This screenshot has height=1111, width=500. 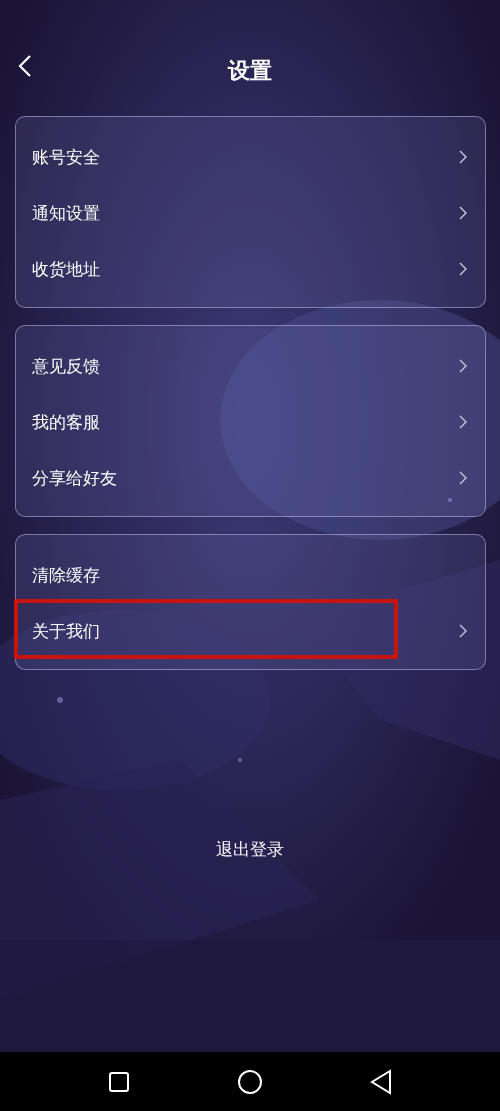 I want to click on back-icon, so click(x=25, y=66).